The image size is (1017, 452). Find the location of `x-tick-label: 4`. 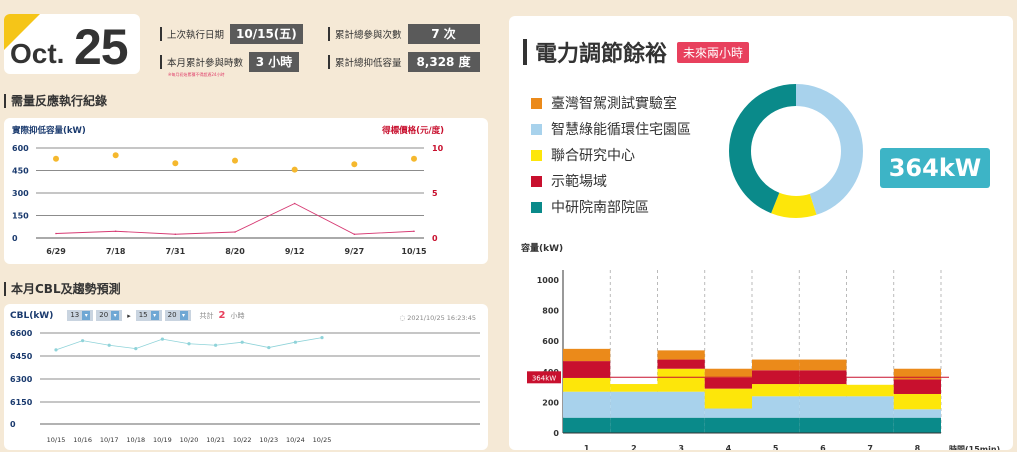

x-tick-label: 4 is located at coordinates (729, 447).